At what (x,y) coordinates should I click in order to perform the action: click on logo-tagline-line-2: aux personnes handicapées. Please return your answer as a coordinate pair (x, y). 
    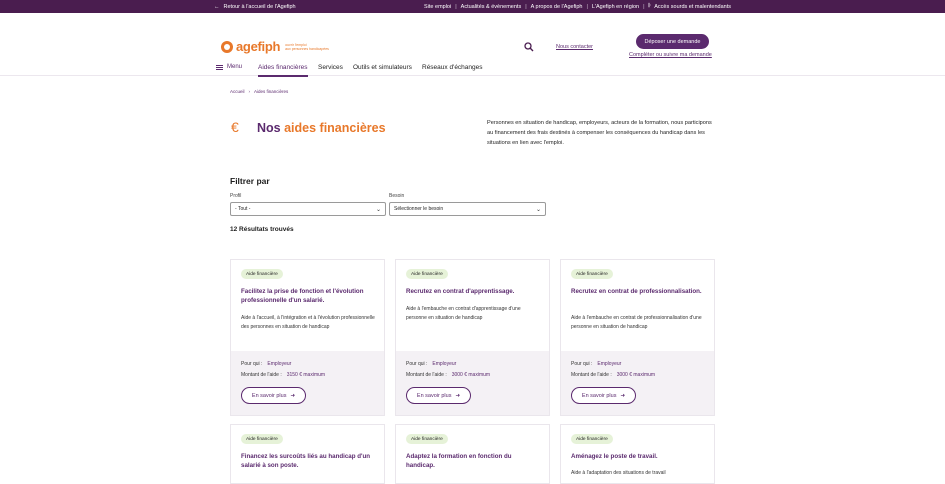
    Looking at the image, I should click on (307, 48).